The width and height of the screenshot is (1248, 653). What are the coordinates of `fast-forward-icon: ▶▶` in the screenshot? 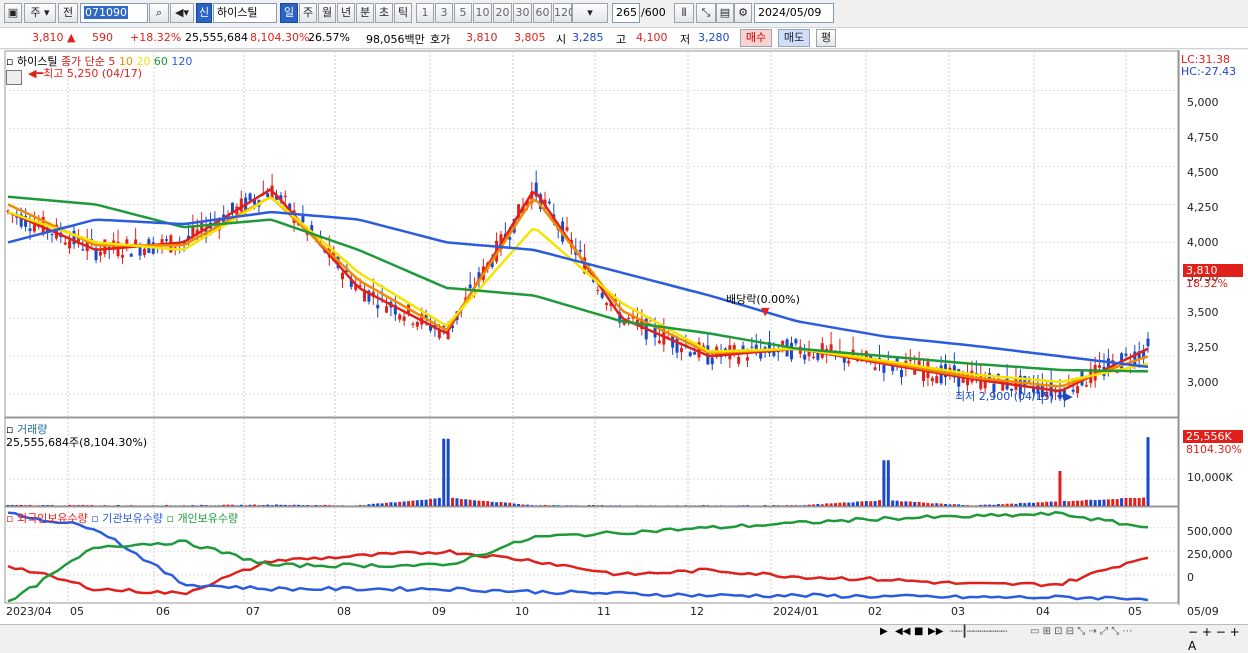 It's located at (935, 631).